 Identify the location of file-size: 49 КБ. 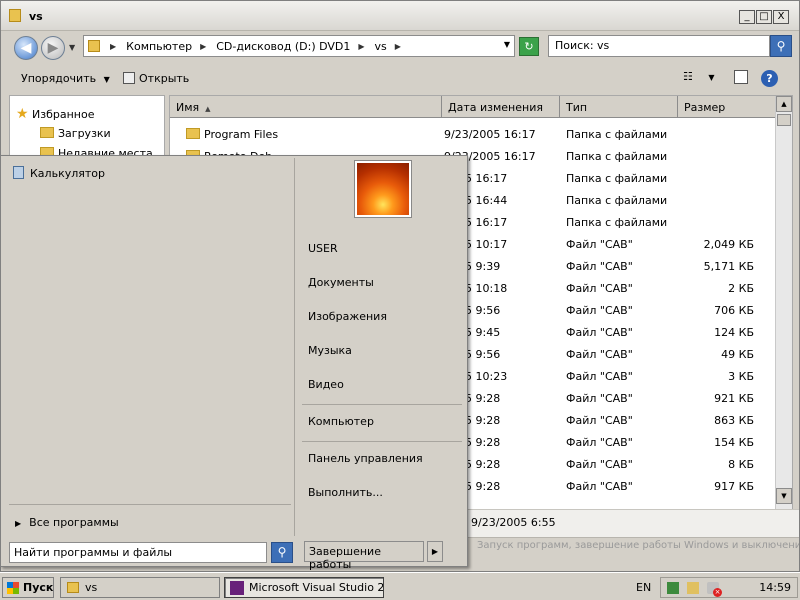
(737, 354).